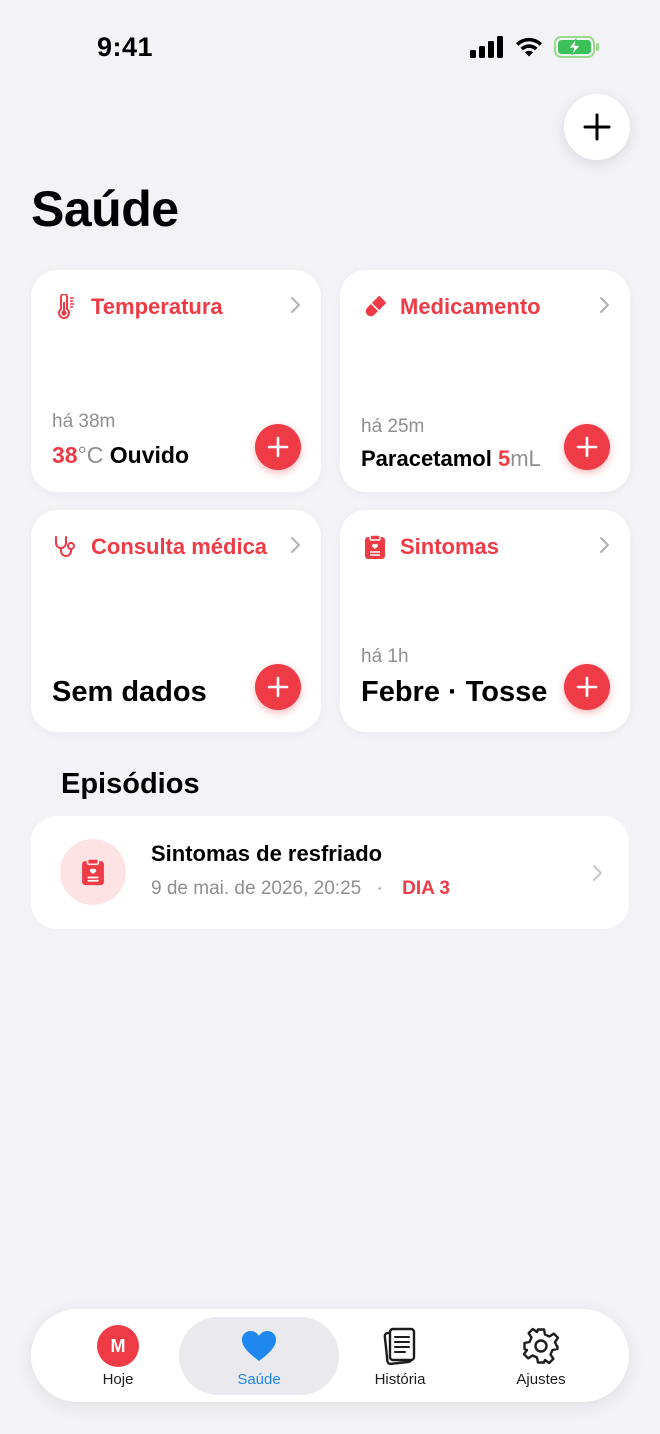  What do you see at coordinates (426, 458) in the screenshot?
I see `medication-name: Paracetamol` at bounding box center [426, 458].